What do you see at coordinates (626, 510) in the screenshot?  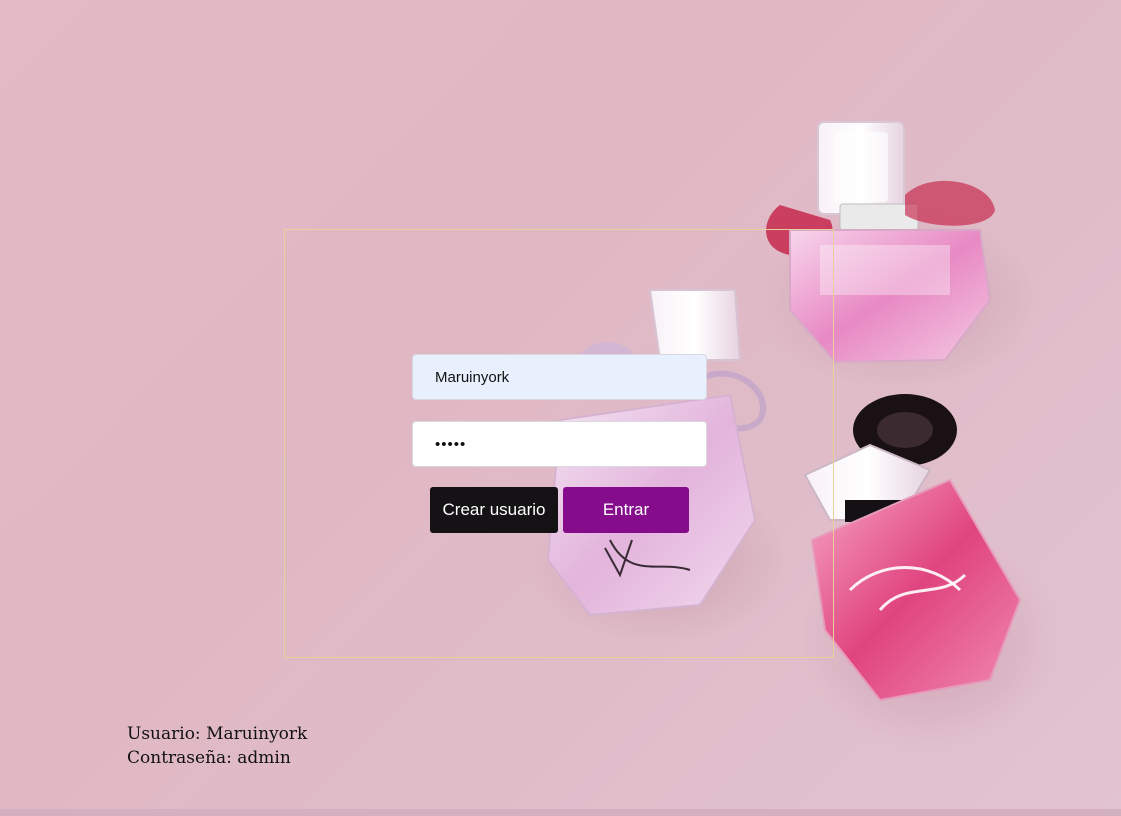 I see `enter-button: Entrar` at bounding box center [626, 510].